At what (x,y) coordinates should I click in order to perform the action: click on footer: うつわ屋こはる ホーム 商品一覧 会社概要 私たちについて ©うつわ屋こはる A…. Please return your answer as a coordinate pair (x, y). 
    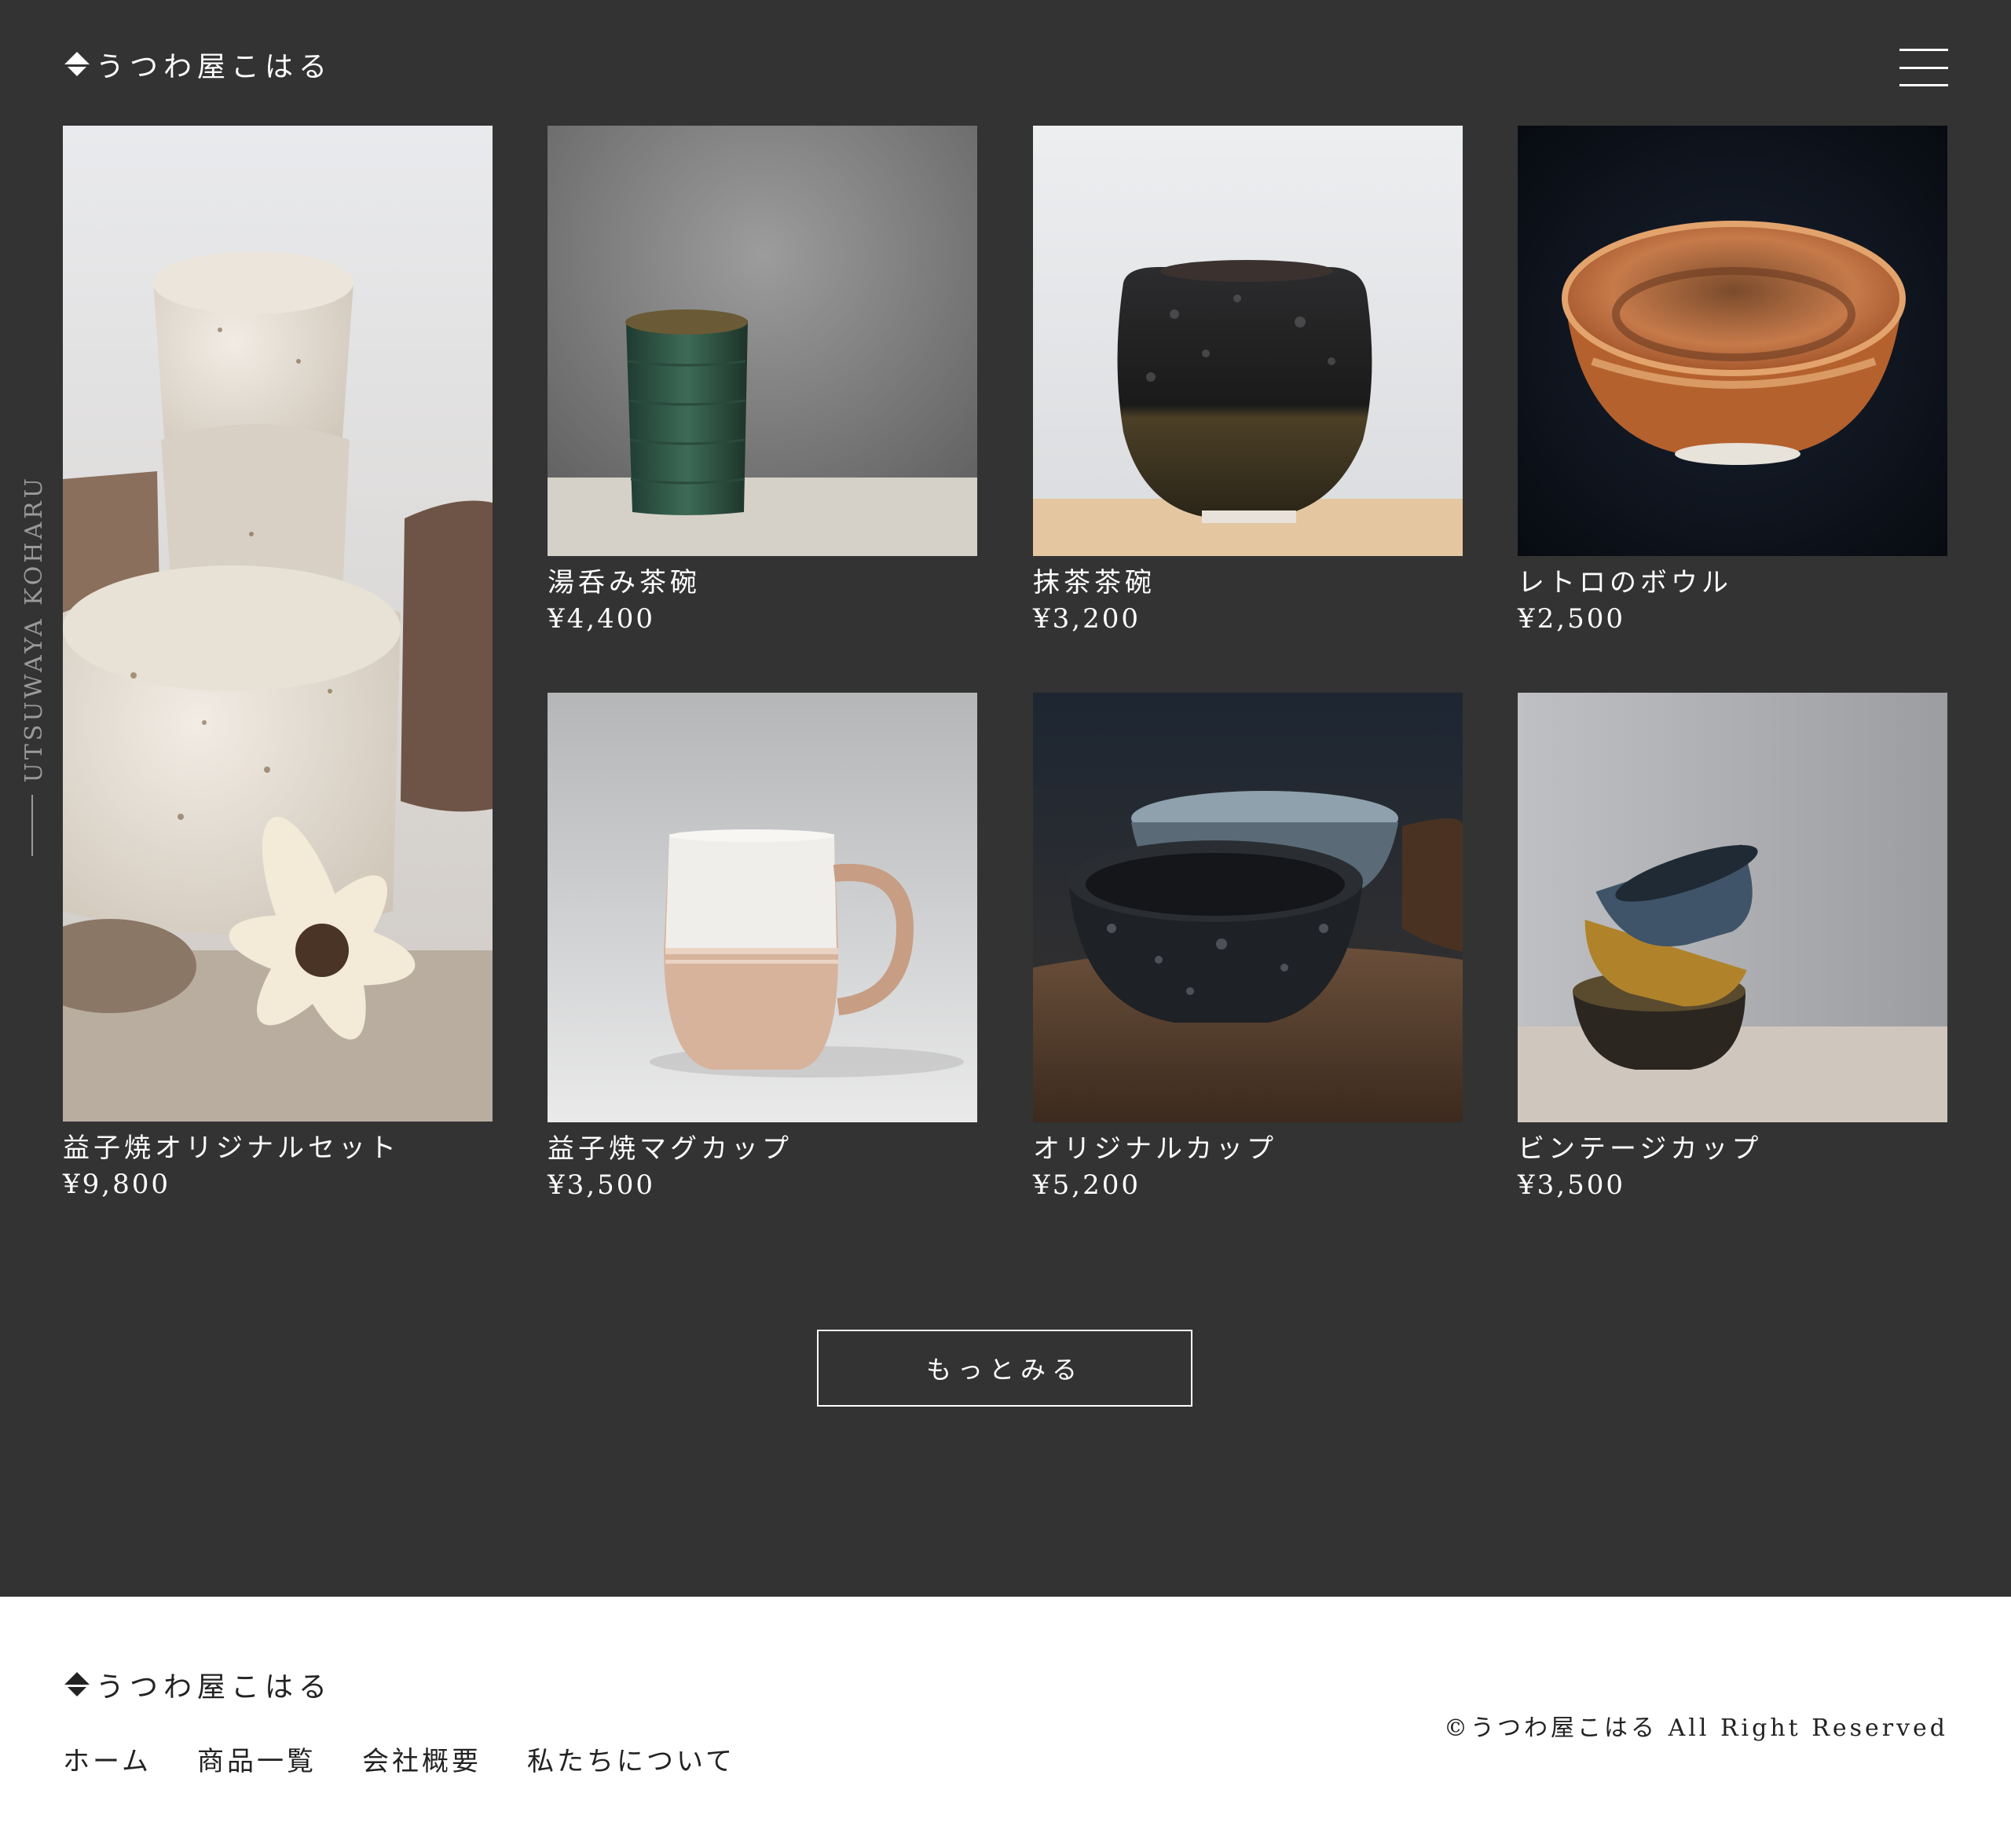
    Looking at the image, I should click on (1005, 1723).